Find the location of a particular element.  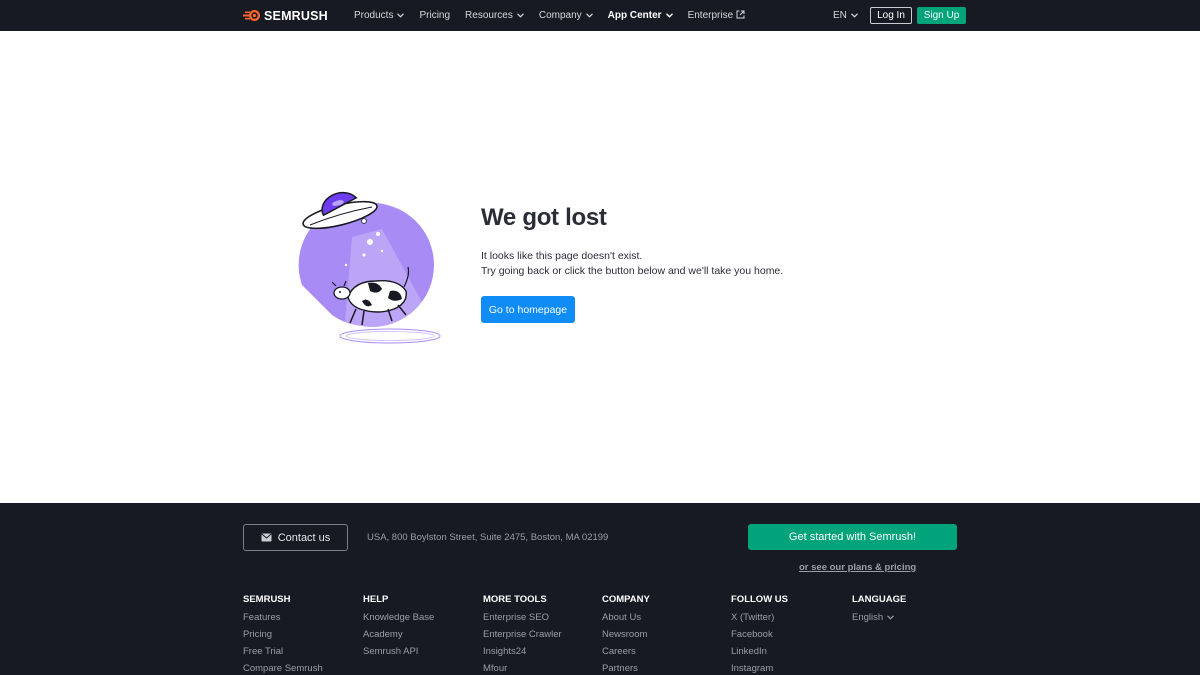

footer-link: Instagram is located at coordinates (759, 667).